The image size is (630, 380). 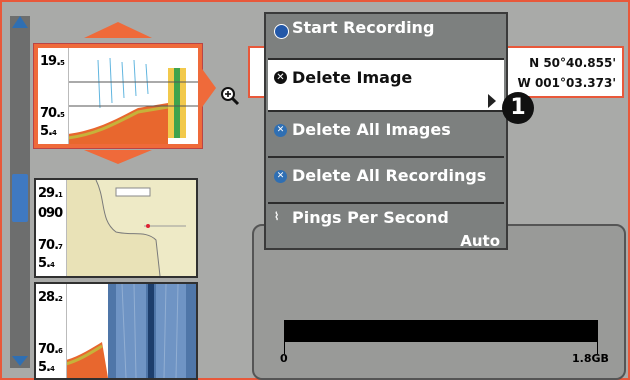 I want to click on thumbnail-scrollbar, so click(x=20, y=192).